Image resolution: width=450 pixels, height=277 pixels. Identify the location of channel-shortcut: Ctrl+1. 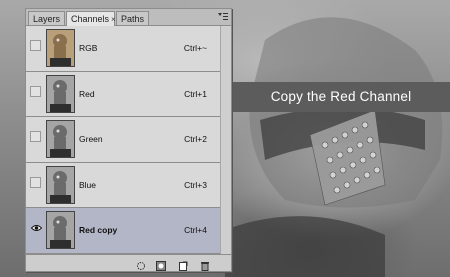
(195, 93).